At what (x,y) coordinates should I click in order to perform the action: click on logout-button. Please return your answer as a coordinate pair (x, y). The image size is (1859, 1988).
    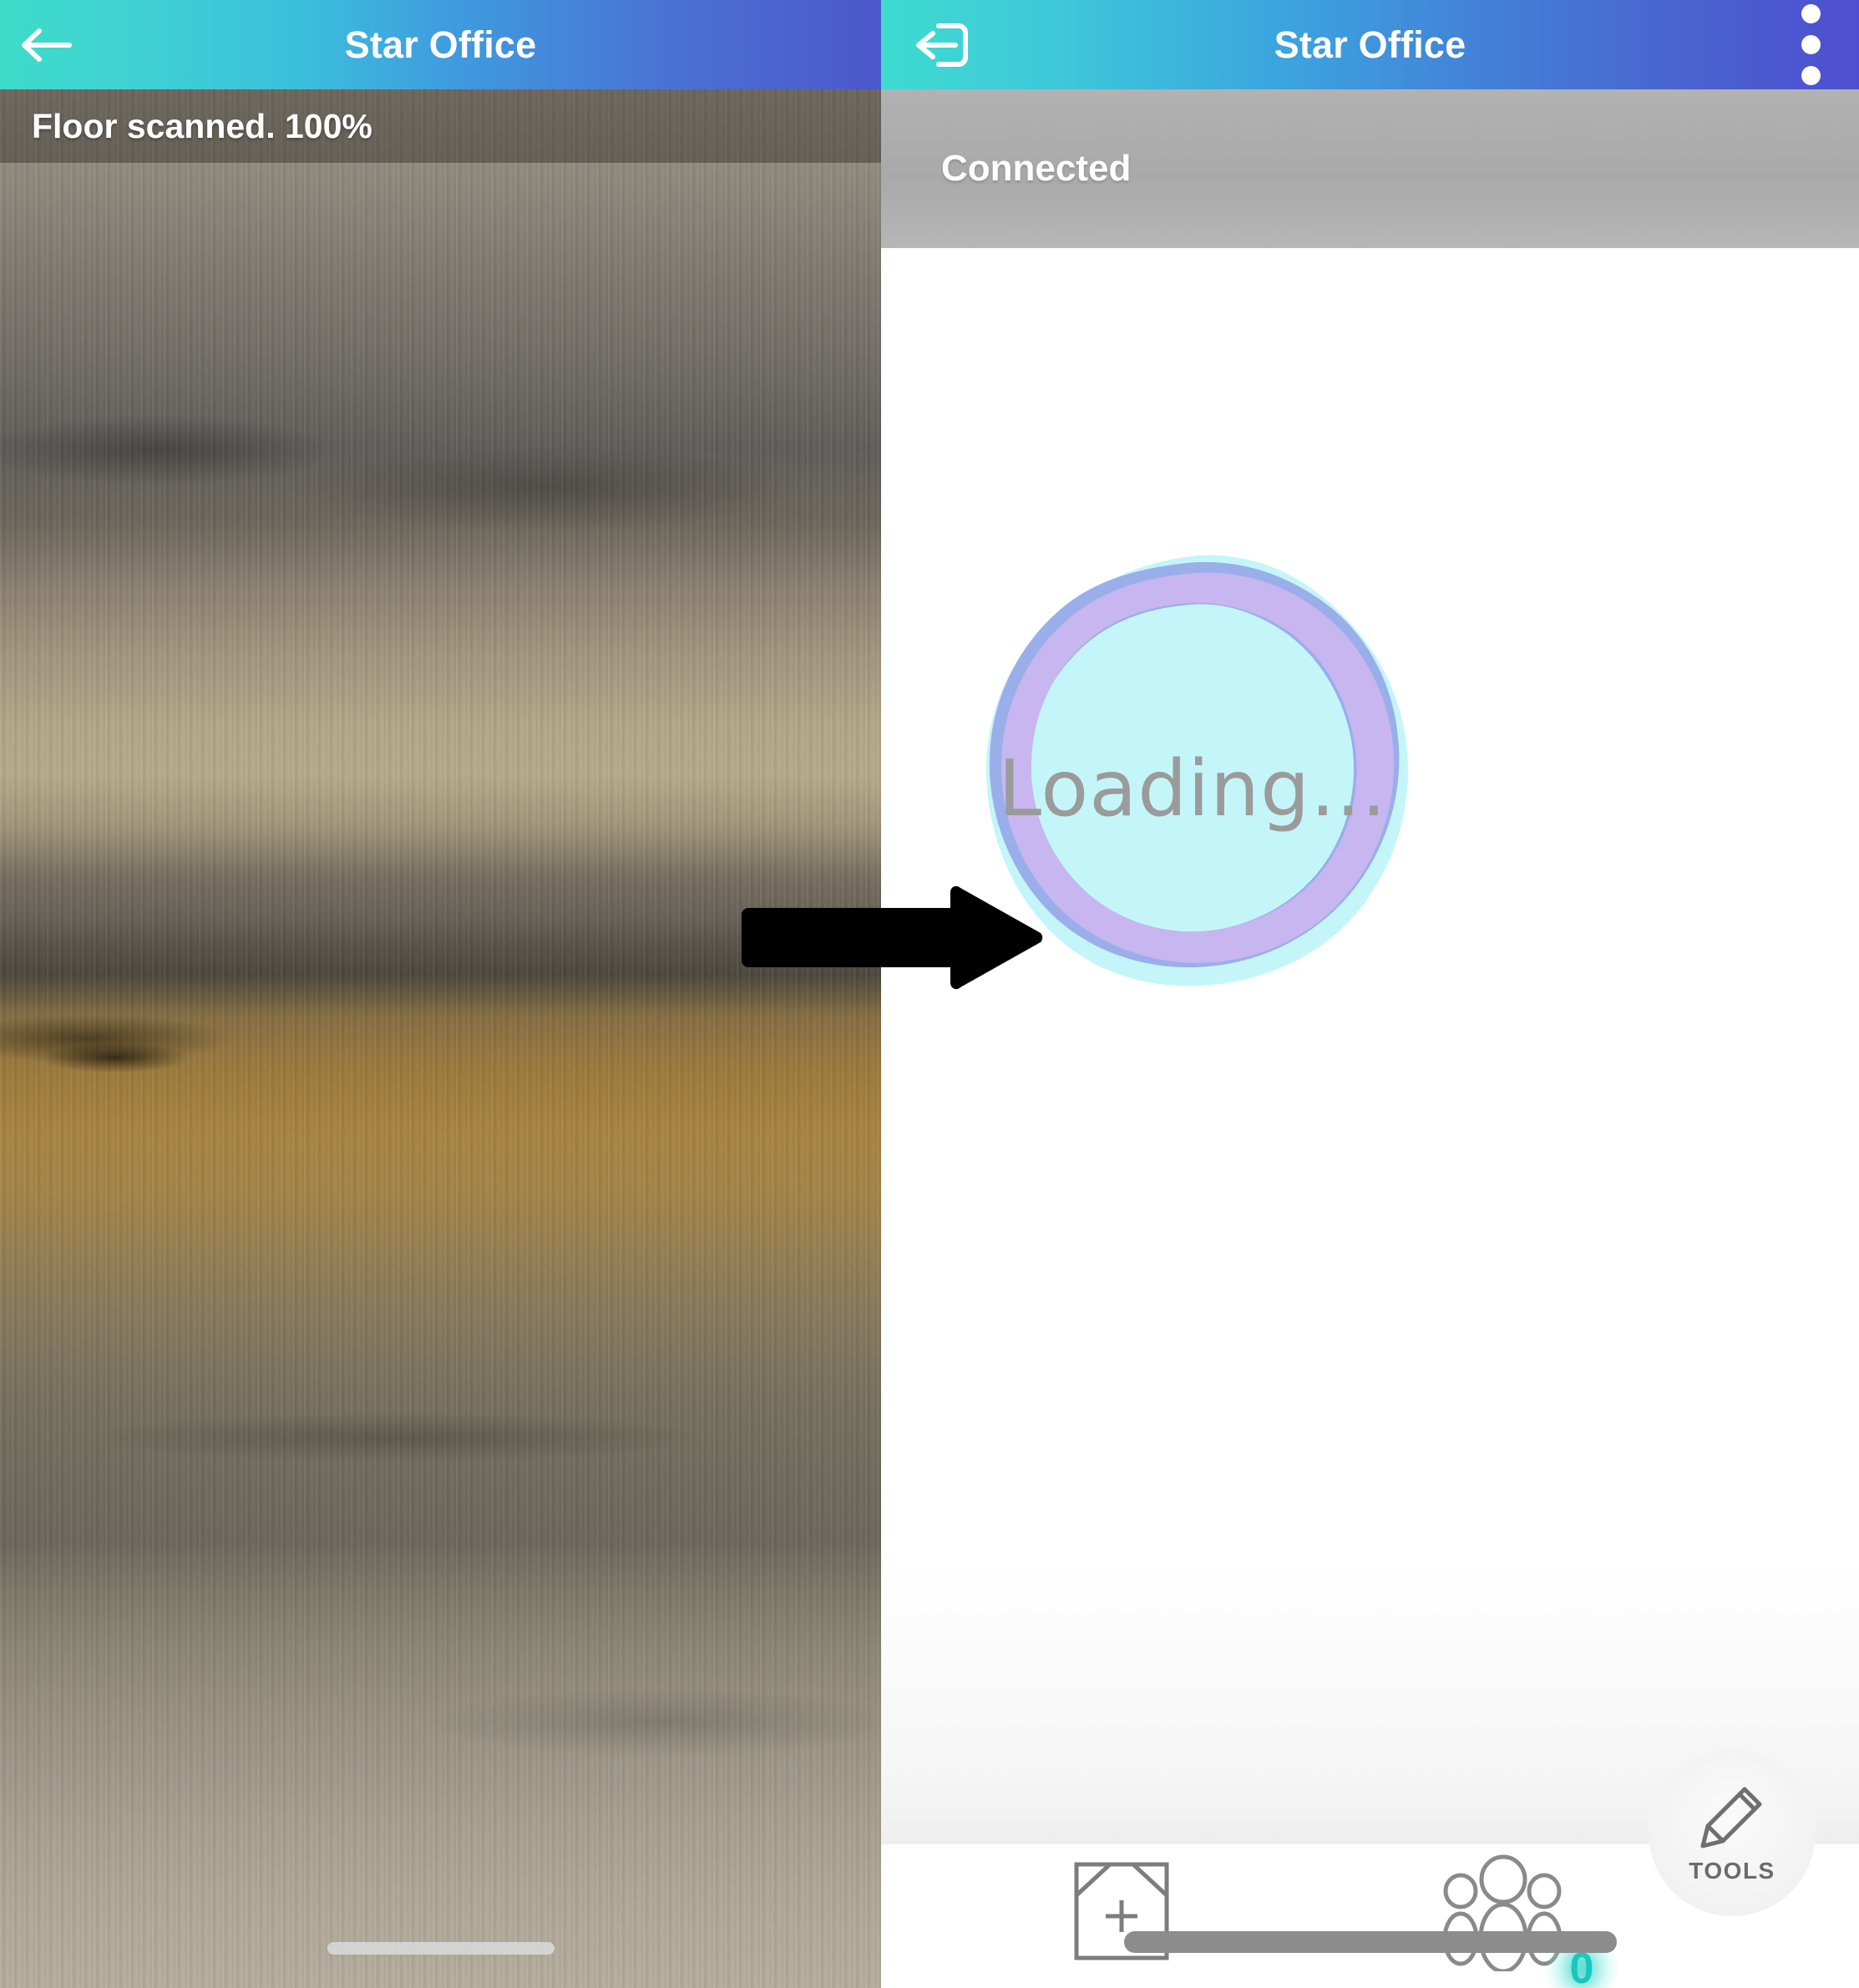
    Looking at the image, I should click on (941, 44).